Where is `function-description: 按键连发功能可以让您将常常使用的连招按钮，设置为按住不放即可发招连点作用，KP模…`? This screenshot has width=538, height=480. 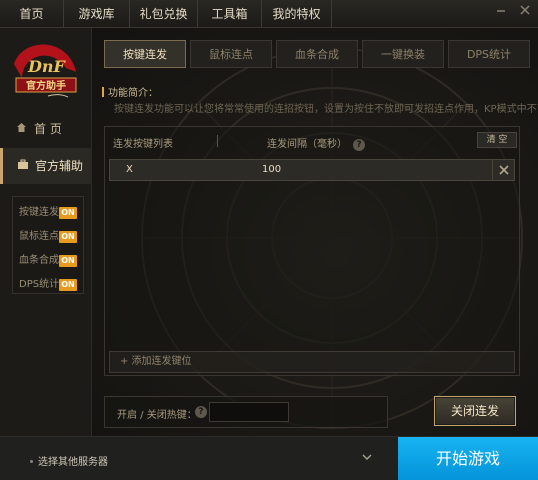
function-description: 按键连发功能可以让您将常常使用的连招按钮，设置为按住不放即可发招连点作用，KP模… is located at coordinates (326, 109).